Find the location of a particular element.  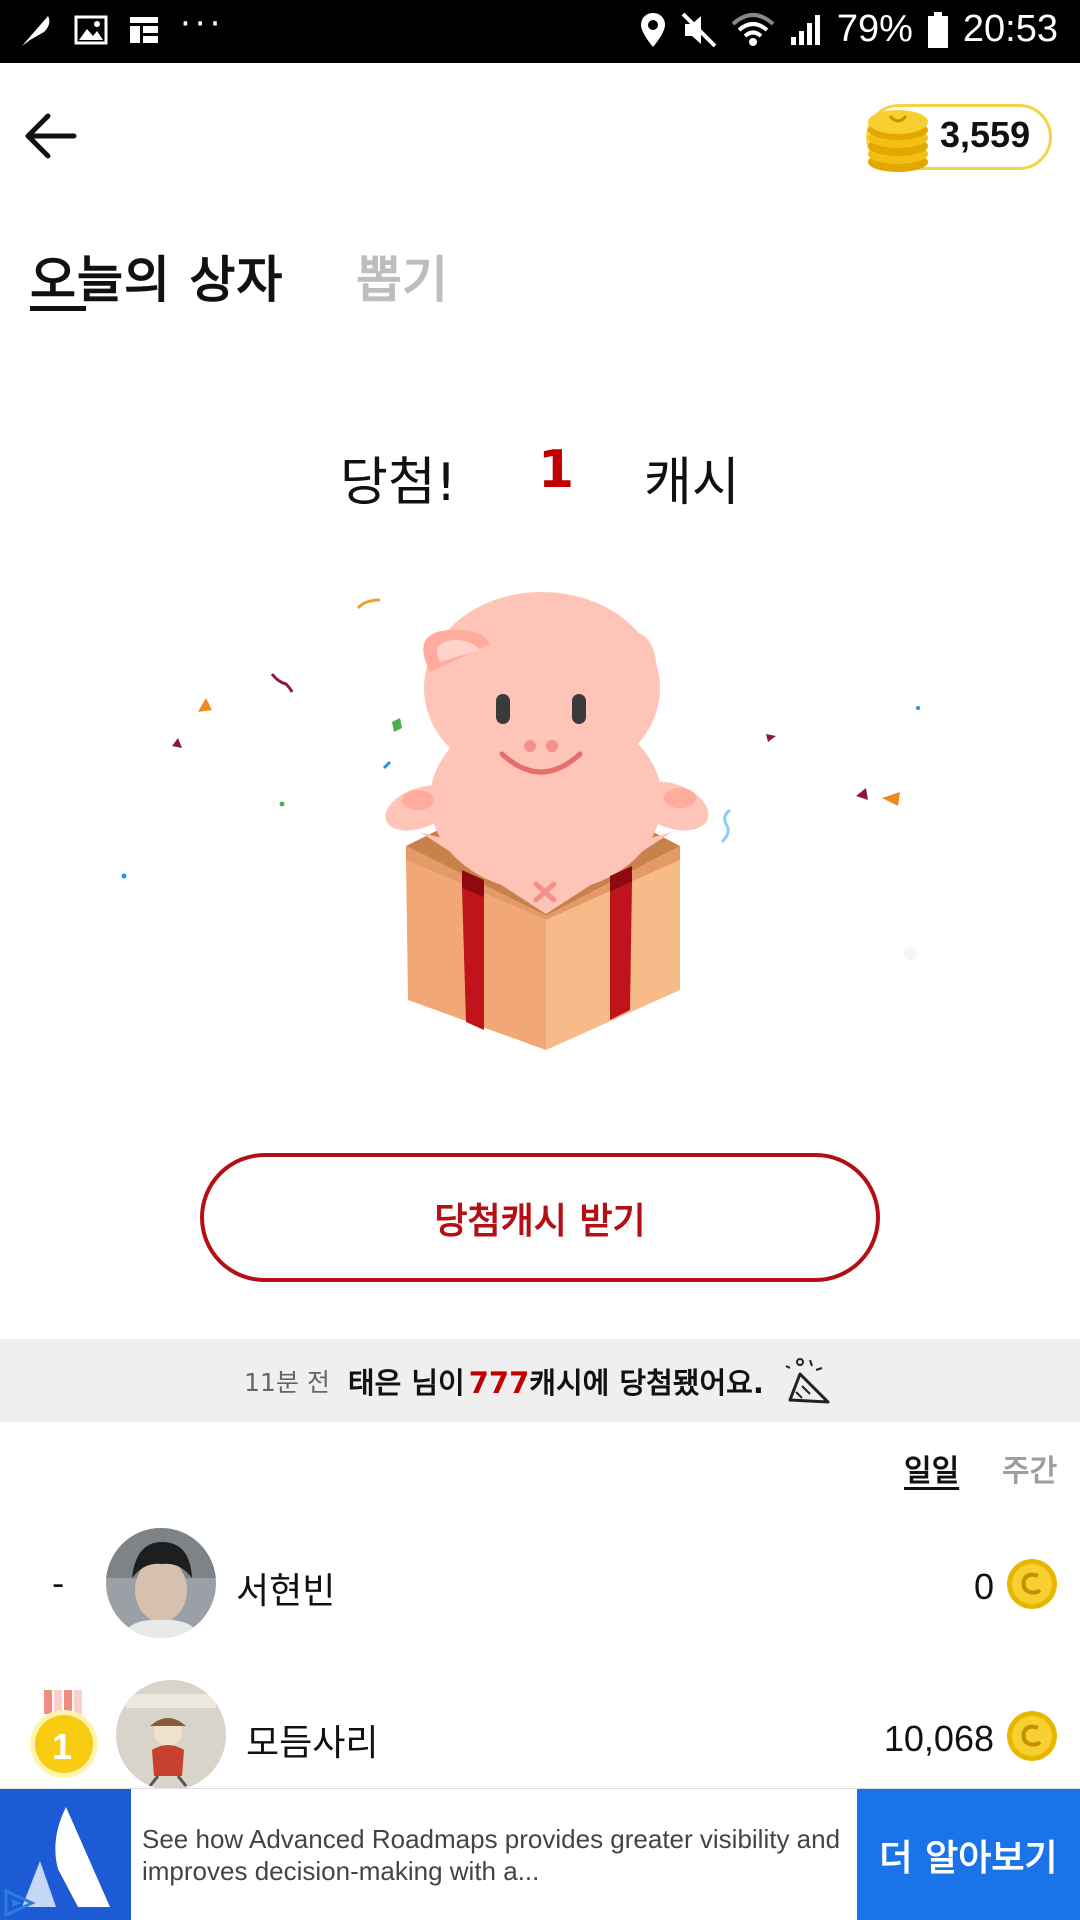

battery-icon is located at coordinates (937, 29).